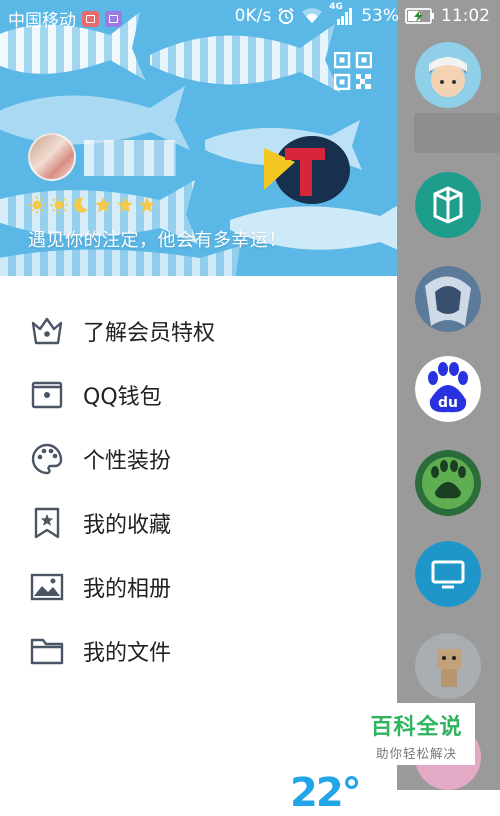 This screenshot has width=500, height=816. What do you see at coordinates (198, 458) in the screenshot?
I see `menu-item-personalize: 个性装扮` at bounding box center [198, 458].